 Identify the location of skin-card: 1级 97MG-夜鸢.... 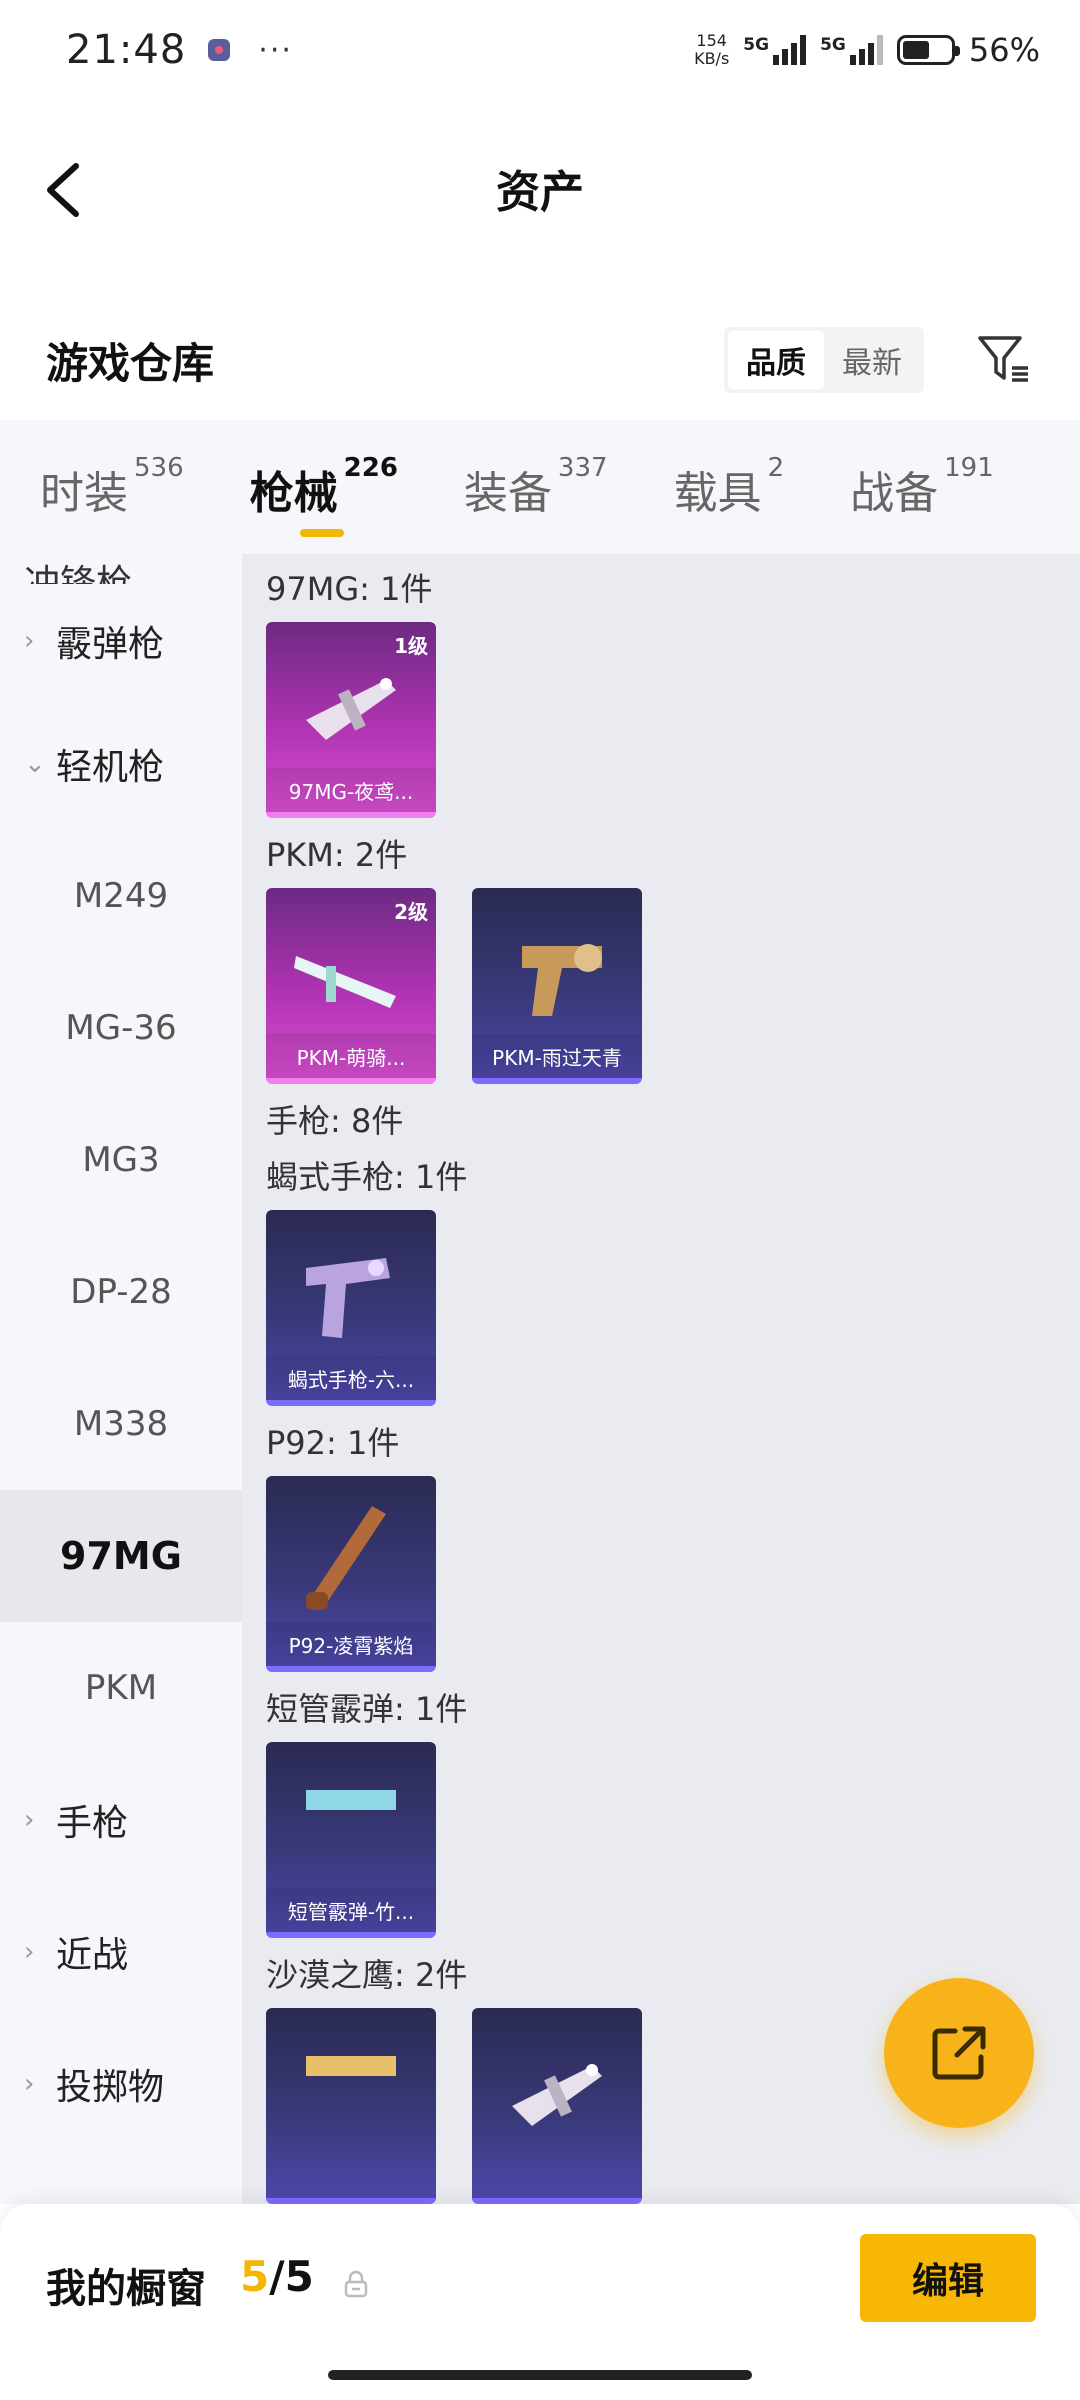
(351, 720).